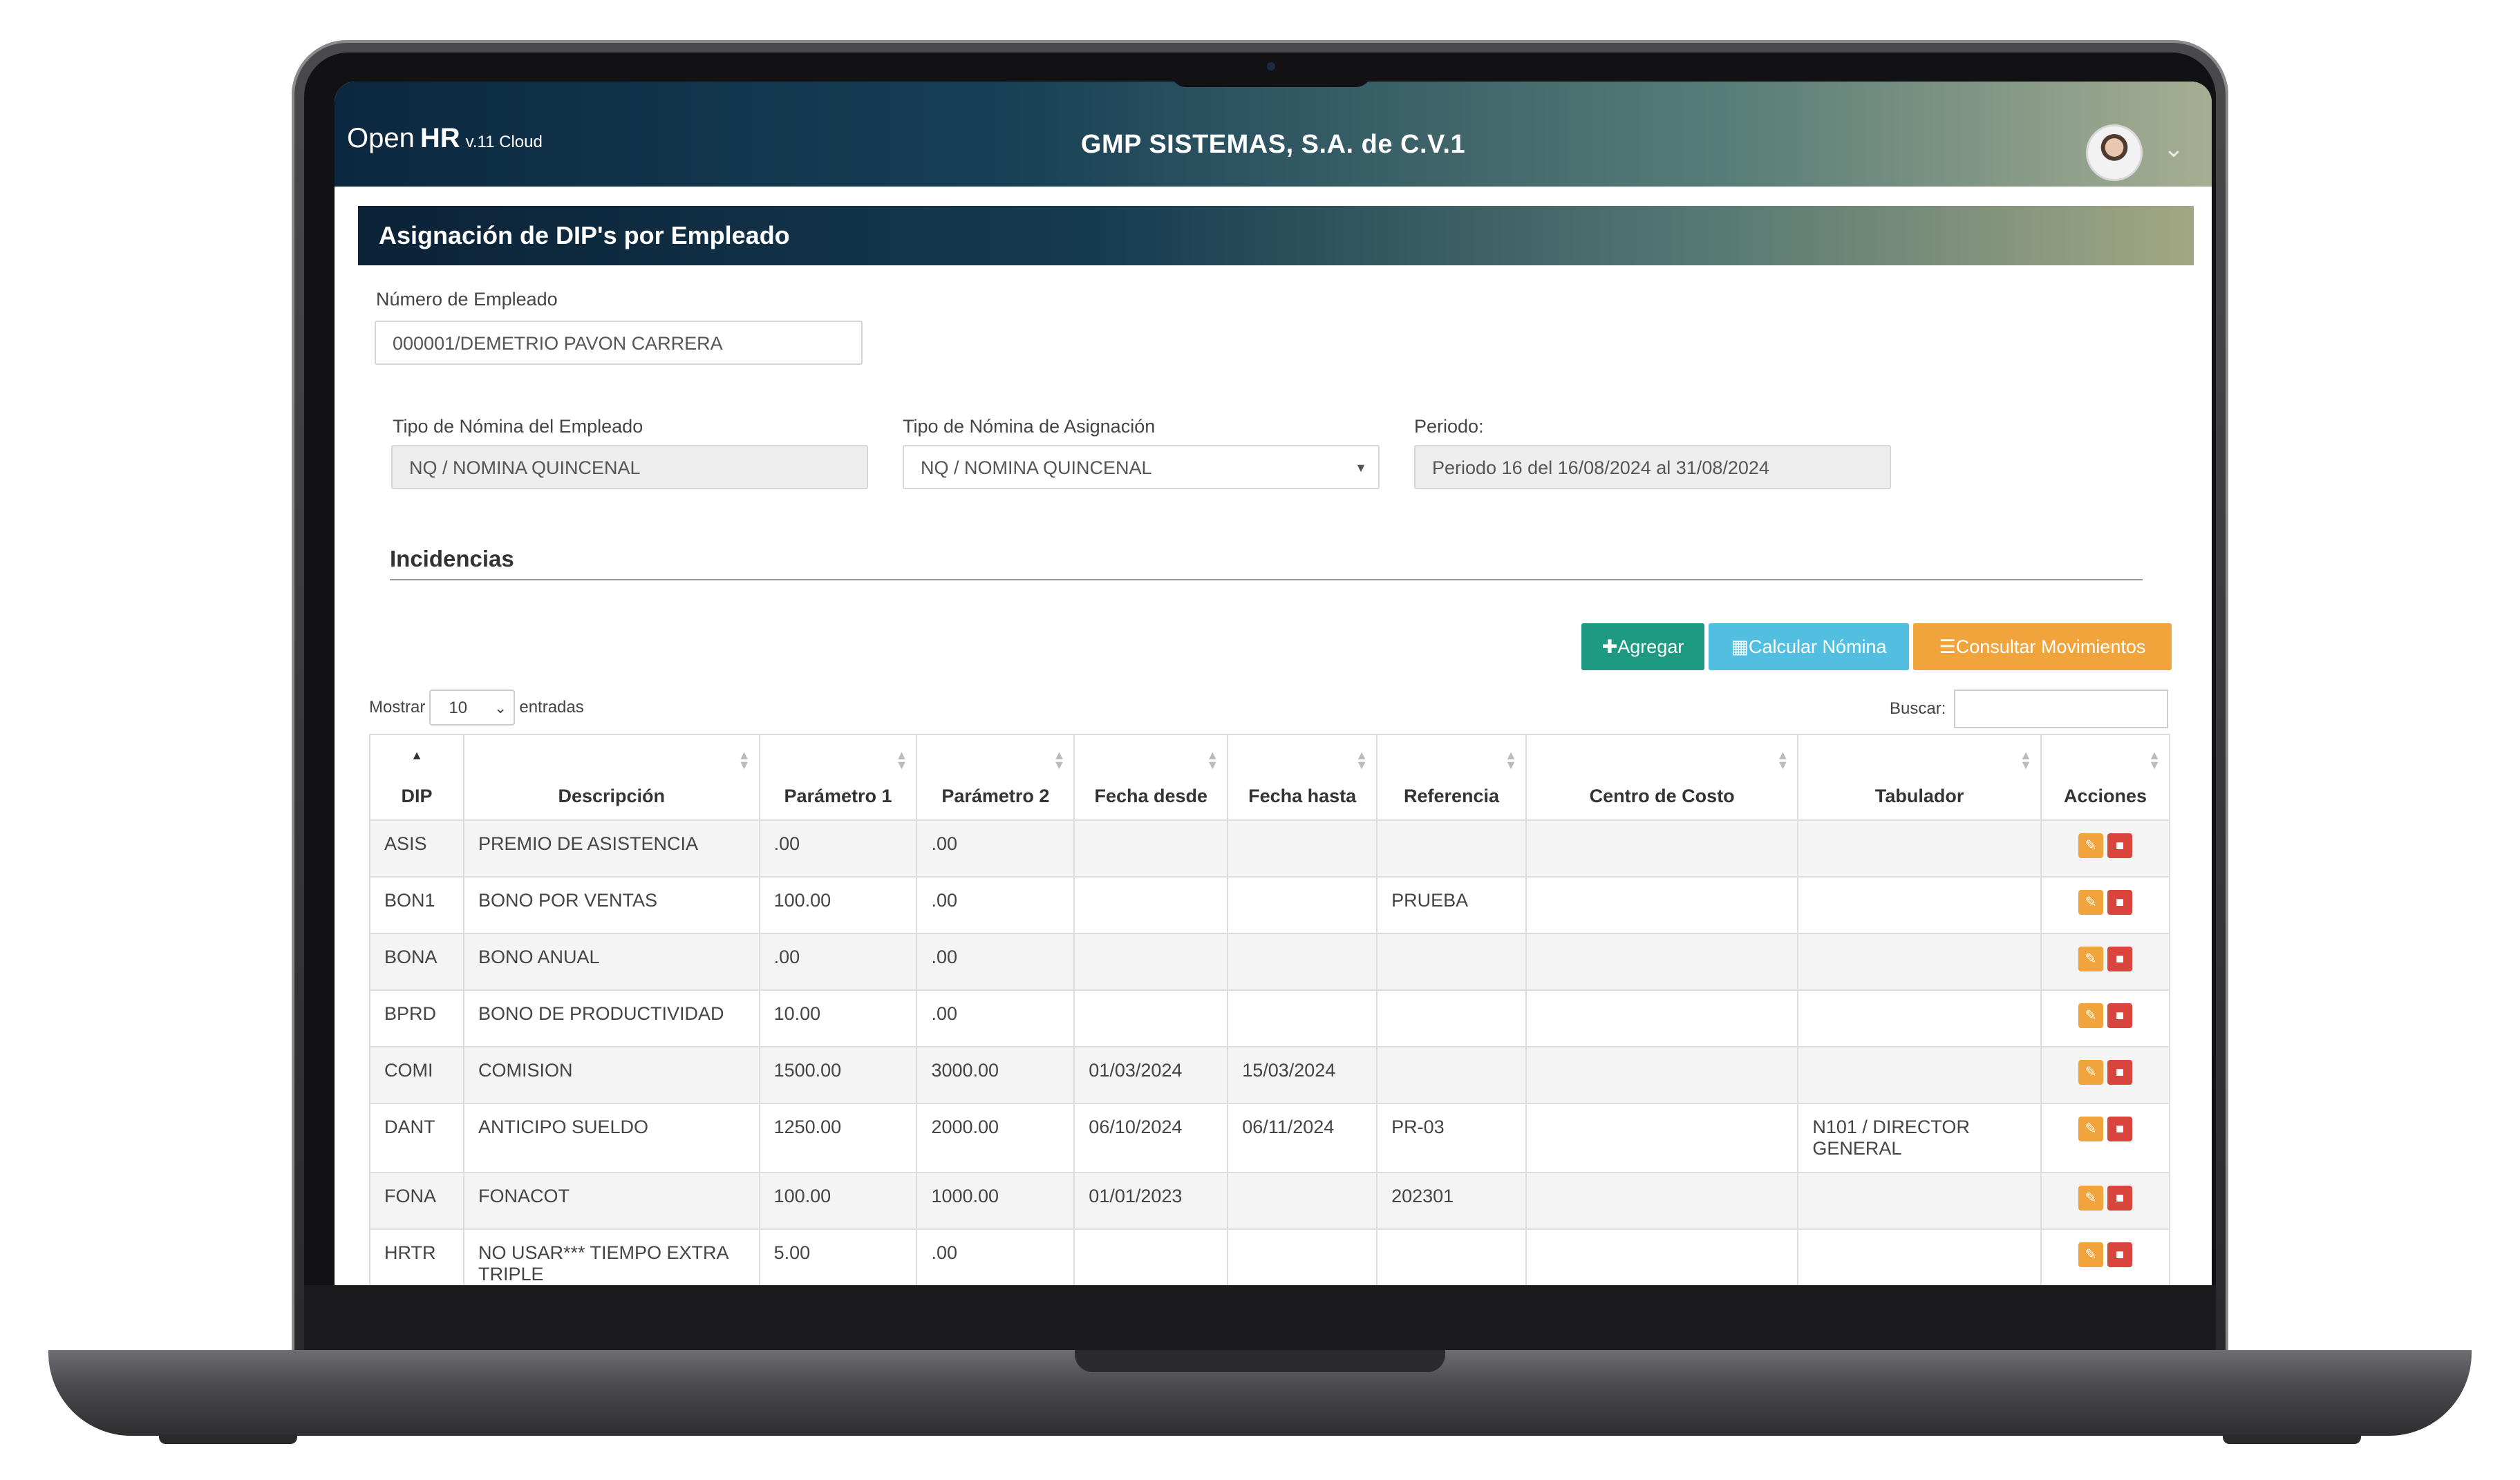  Describe the element at coordinates (838, 905) in the screenshot. I see `table-cell: 100.00` at that location.